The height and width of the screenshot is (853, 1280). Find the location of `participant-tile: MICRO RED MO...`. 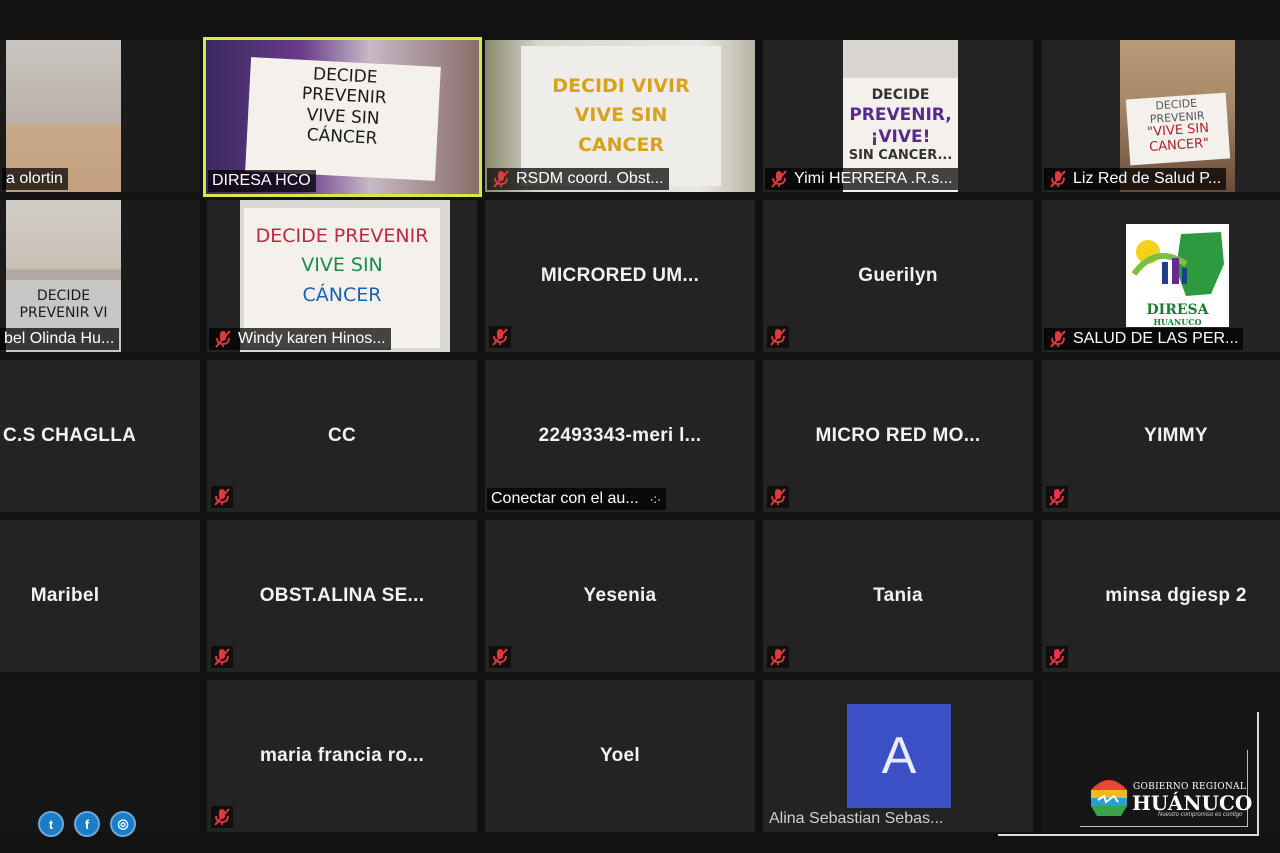

participant-tile: MICRO RED MO... is located at coordinates (898, 436).